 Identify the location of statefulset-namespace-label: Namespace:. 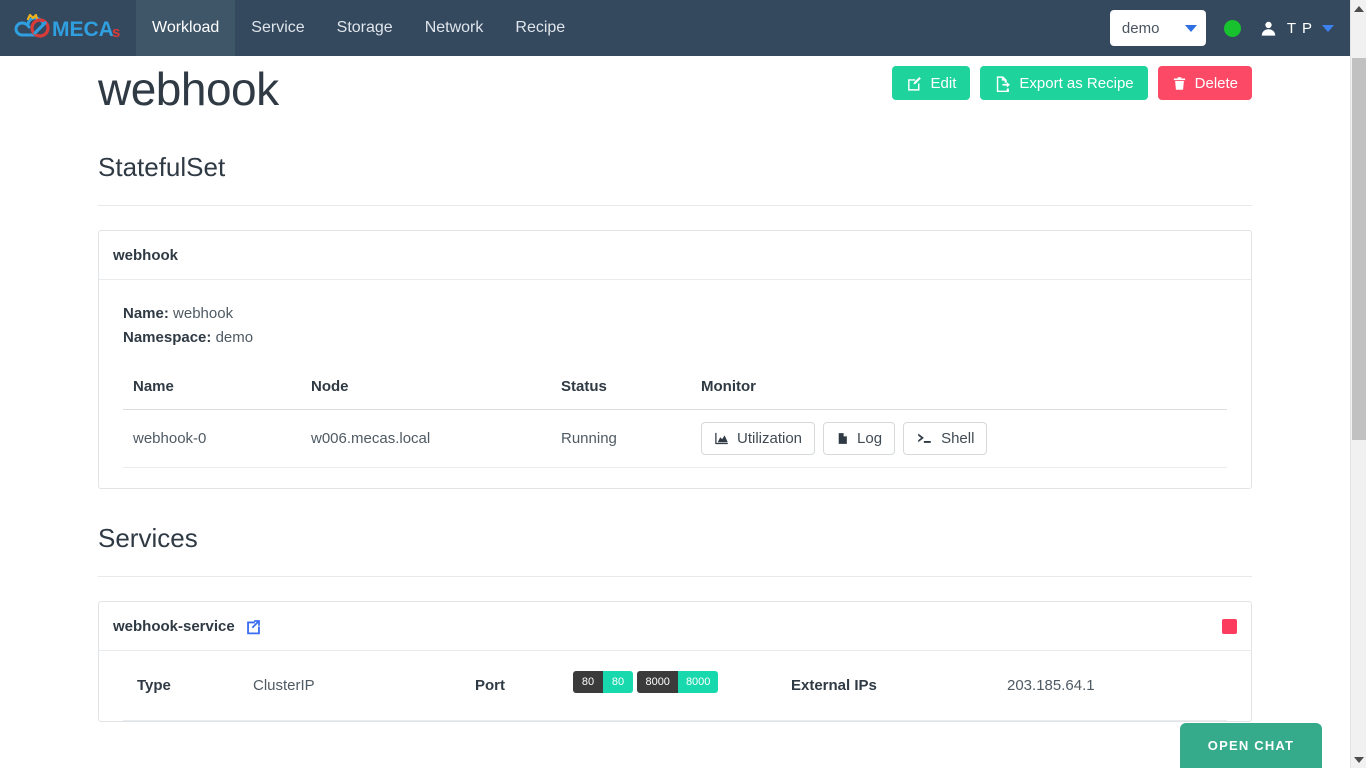
(167, 337).